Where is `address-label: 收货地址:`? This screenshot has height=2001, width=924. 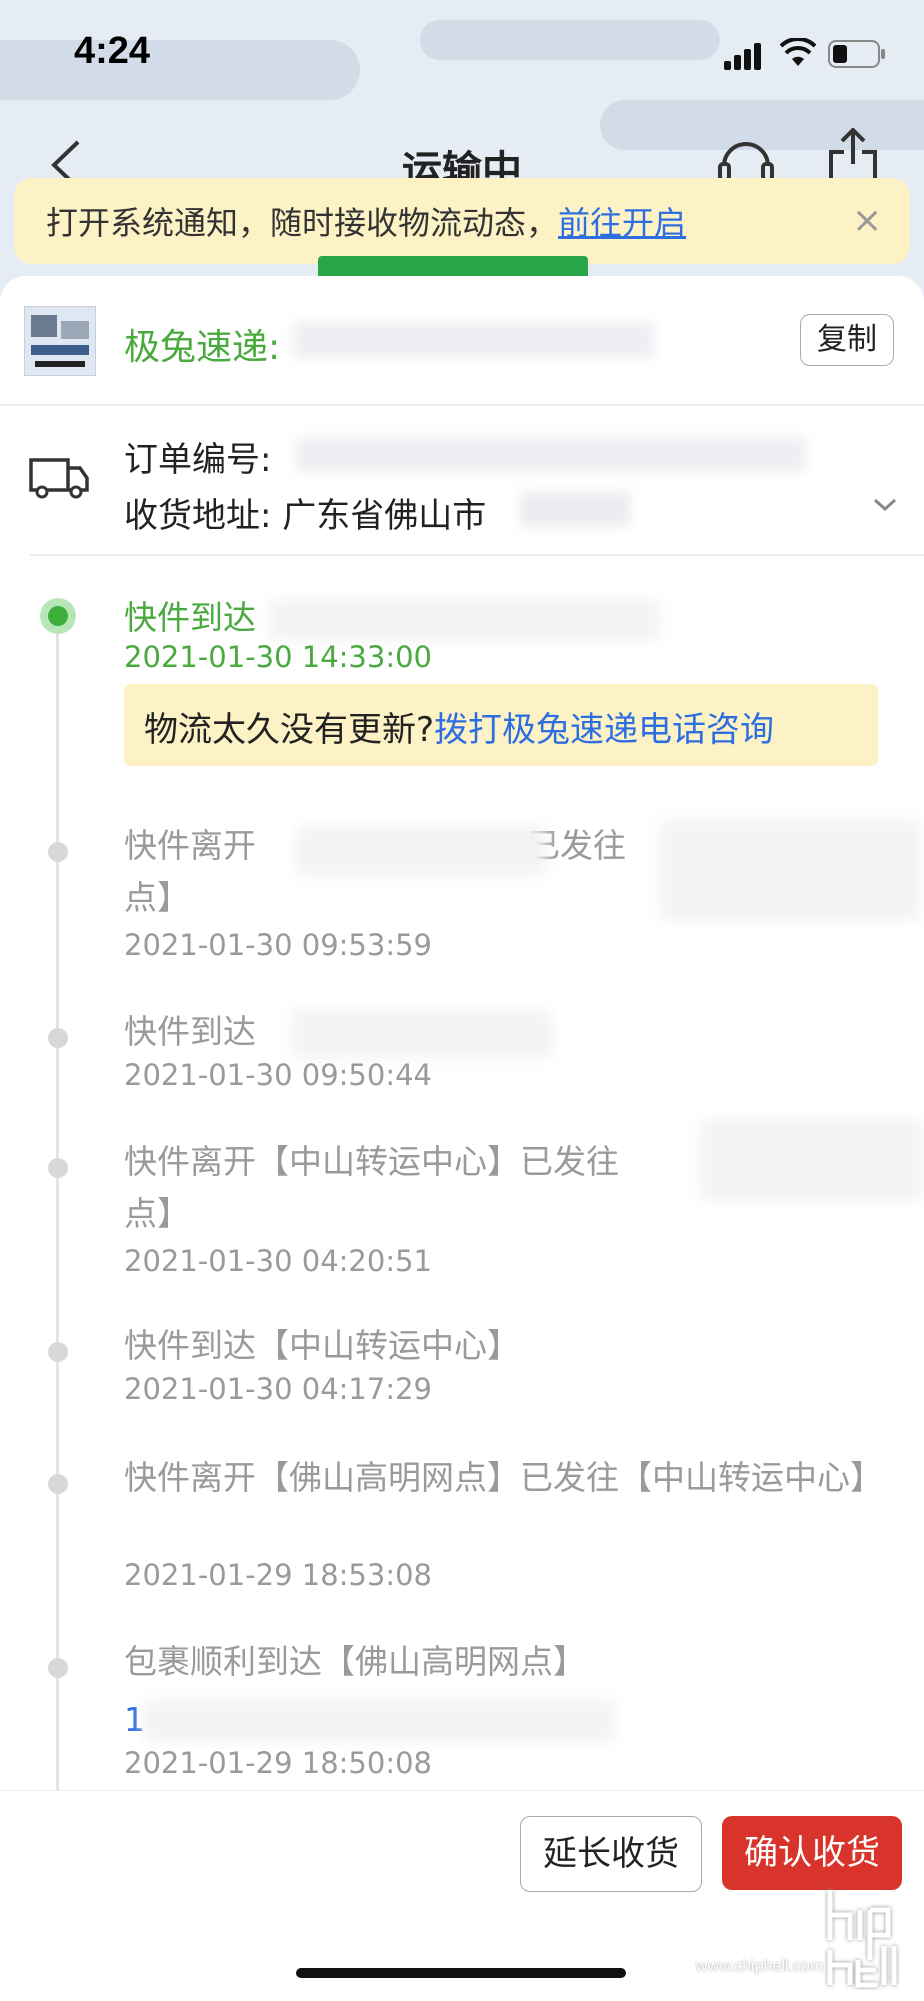
address-label: 收货地址: is located at coordinates (198, 516).